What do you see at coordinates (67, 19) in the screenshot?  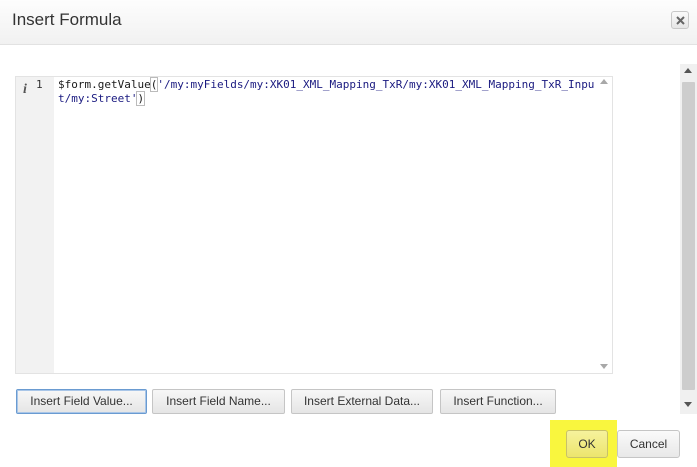 I see `dialog-title: Insert Formula` at bounding box center [67, 19].